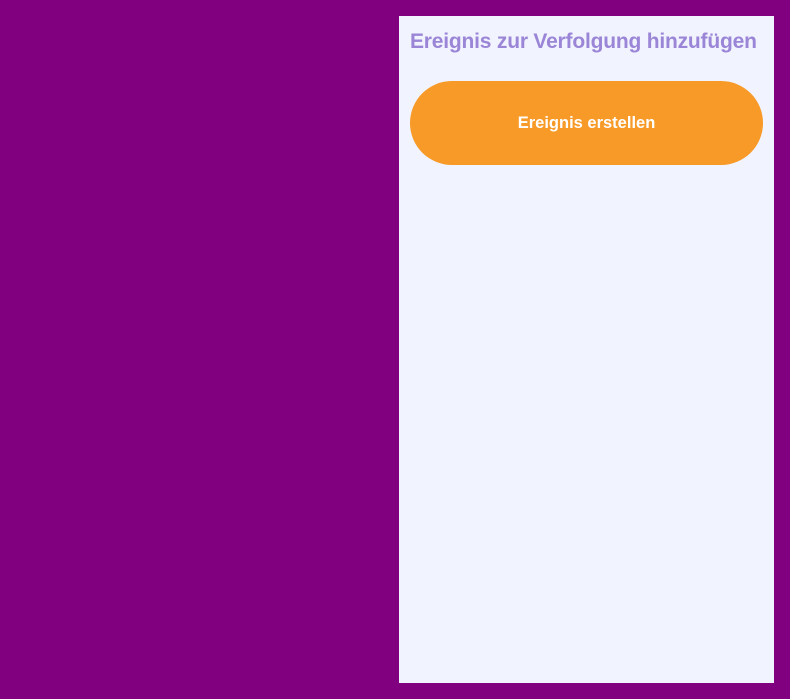  What do you see at coordinates (586, 123) in the screenshot?
I see `create-event-button: Ereignis erstellen` at bounding box center [586, 123].